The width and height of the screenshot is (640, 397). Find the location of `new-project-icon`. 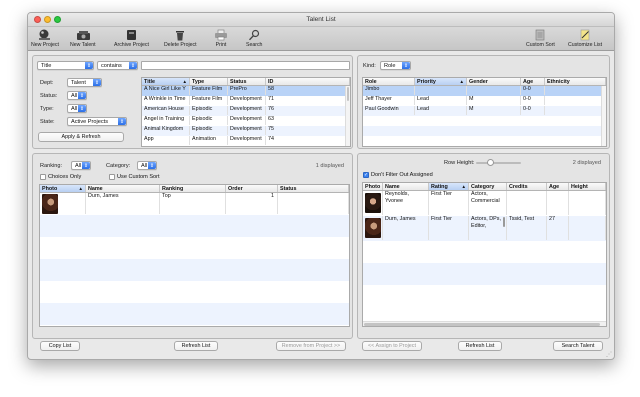

new-project-icon is located at coordinates (45, 34).